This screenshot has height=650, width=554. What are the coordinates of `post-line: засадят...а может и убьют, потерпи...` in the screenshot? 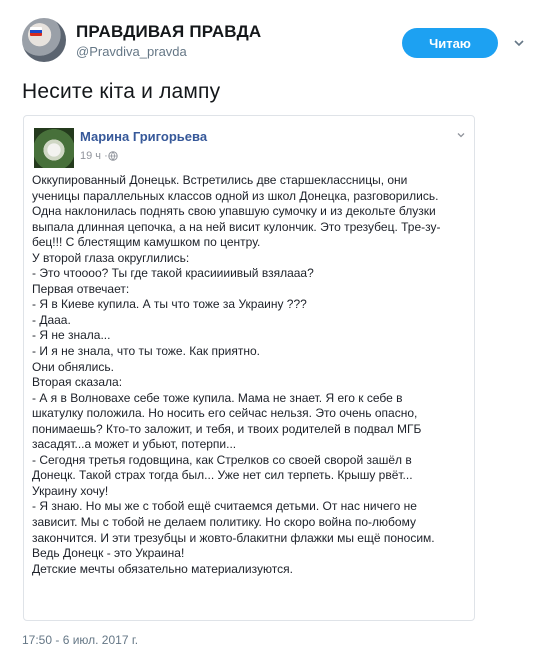 It's located at (134, 444).